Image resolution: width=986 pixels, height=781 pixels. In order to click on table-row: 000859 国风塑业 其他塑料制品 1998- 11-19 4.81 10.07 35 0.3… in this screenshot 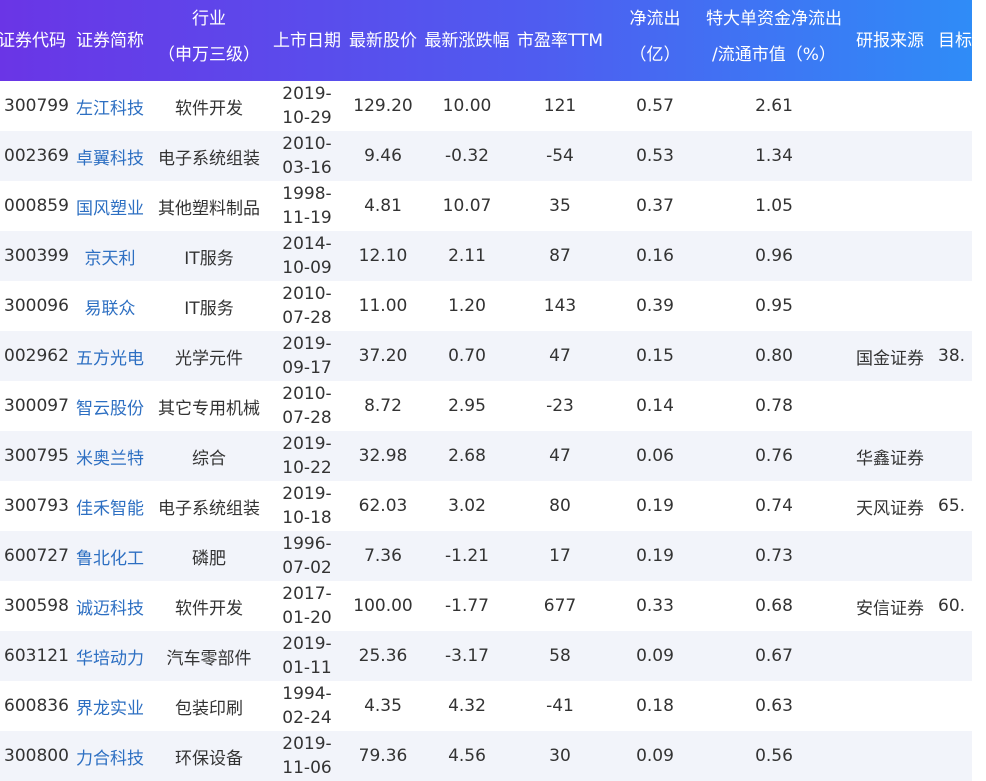, I will do `click(486, 206)`.